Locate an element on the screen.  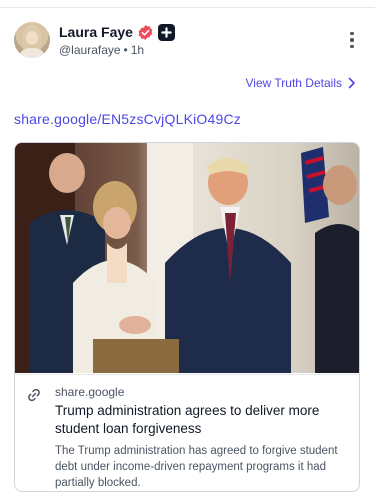
post-header: Laura Faye @laurafaye • 1h is located at coordinates (189, 41).